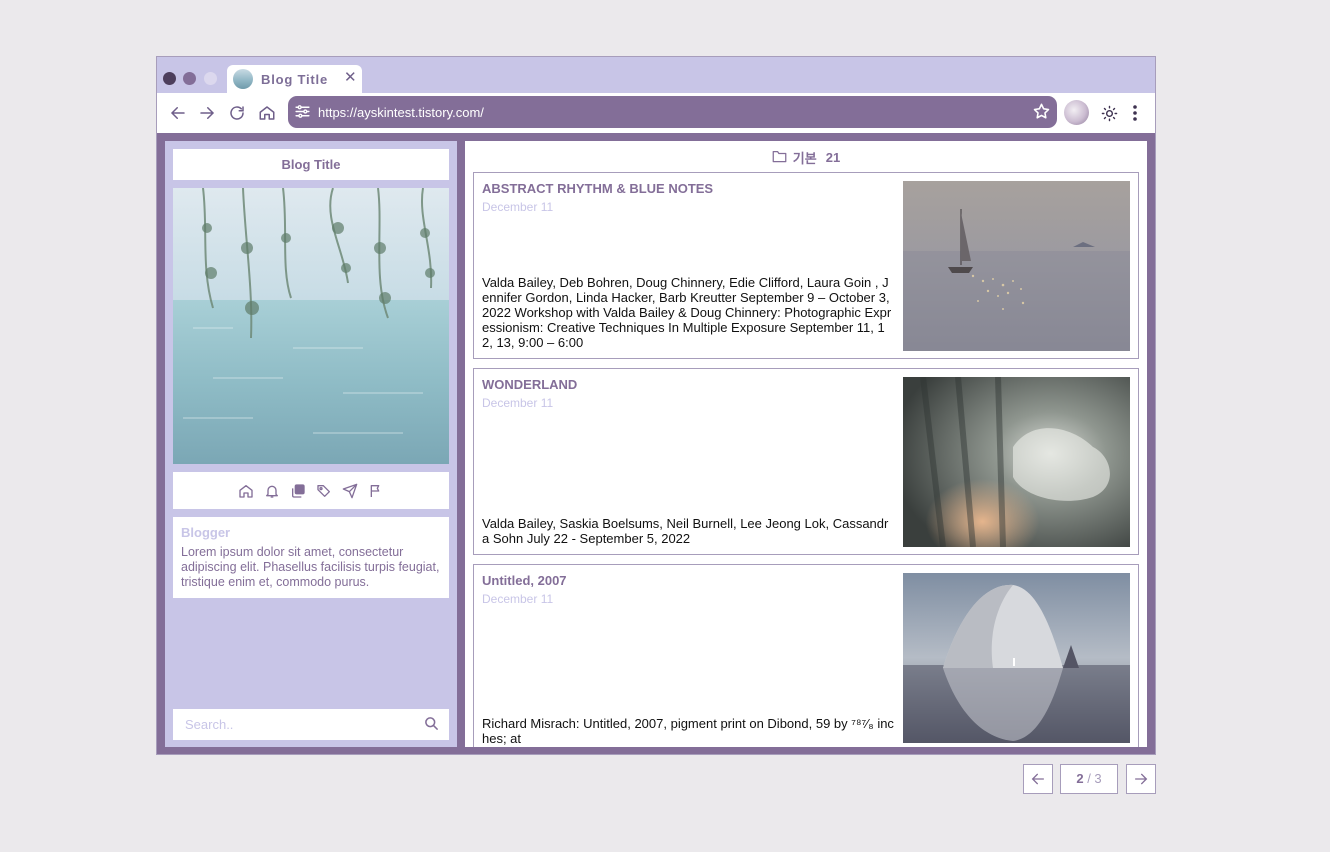  What do you see at coordinates (189, 78) in the screenshot?
I see `minimize-window-dot` at bounding box center [189, 78].